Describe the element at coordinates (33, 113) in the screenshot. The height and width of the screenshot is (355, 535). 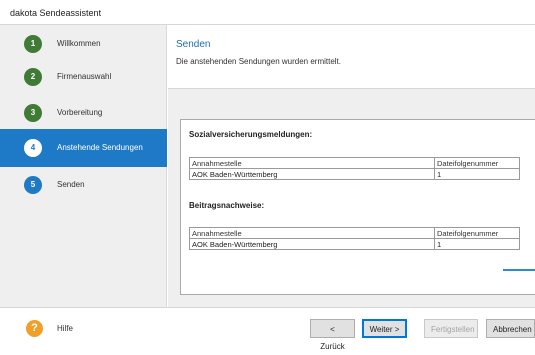
I see `step-number-badge: 3` at that location.